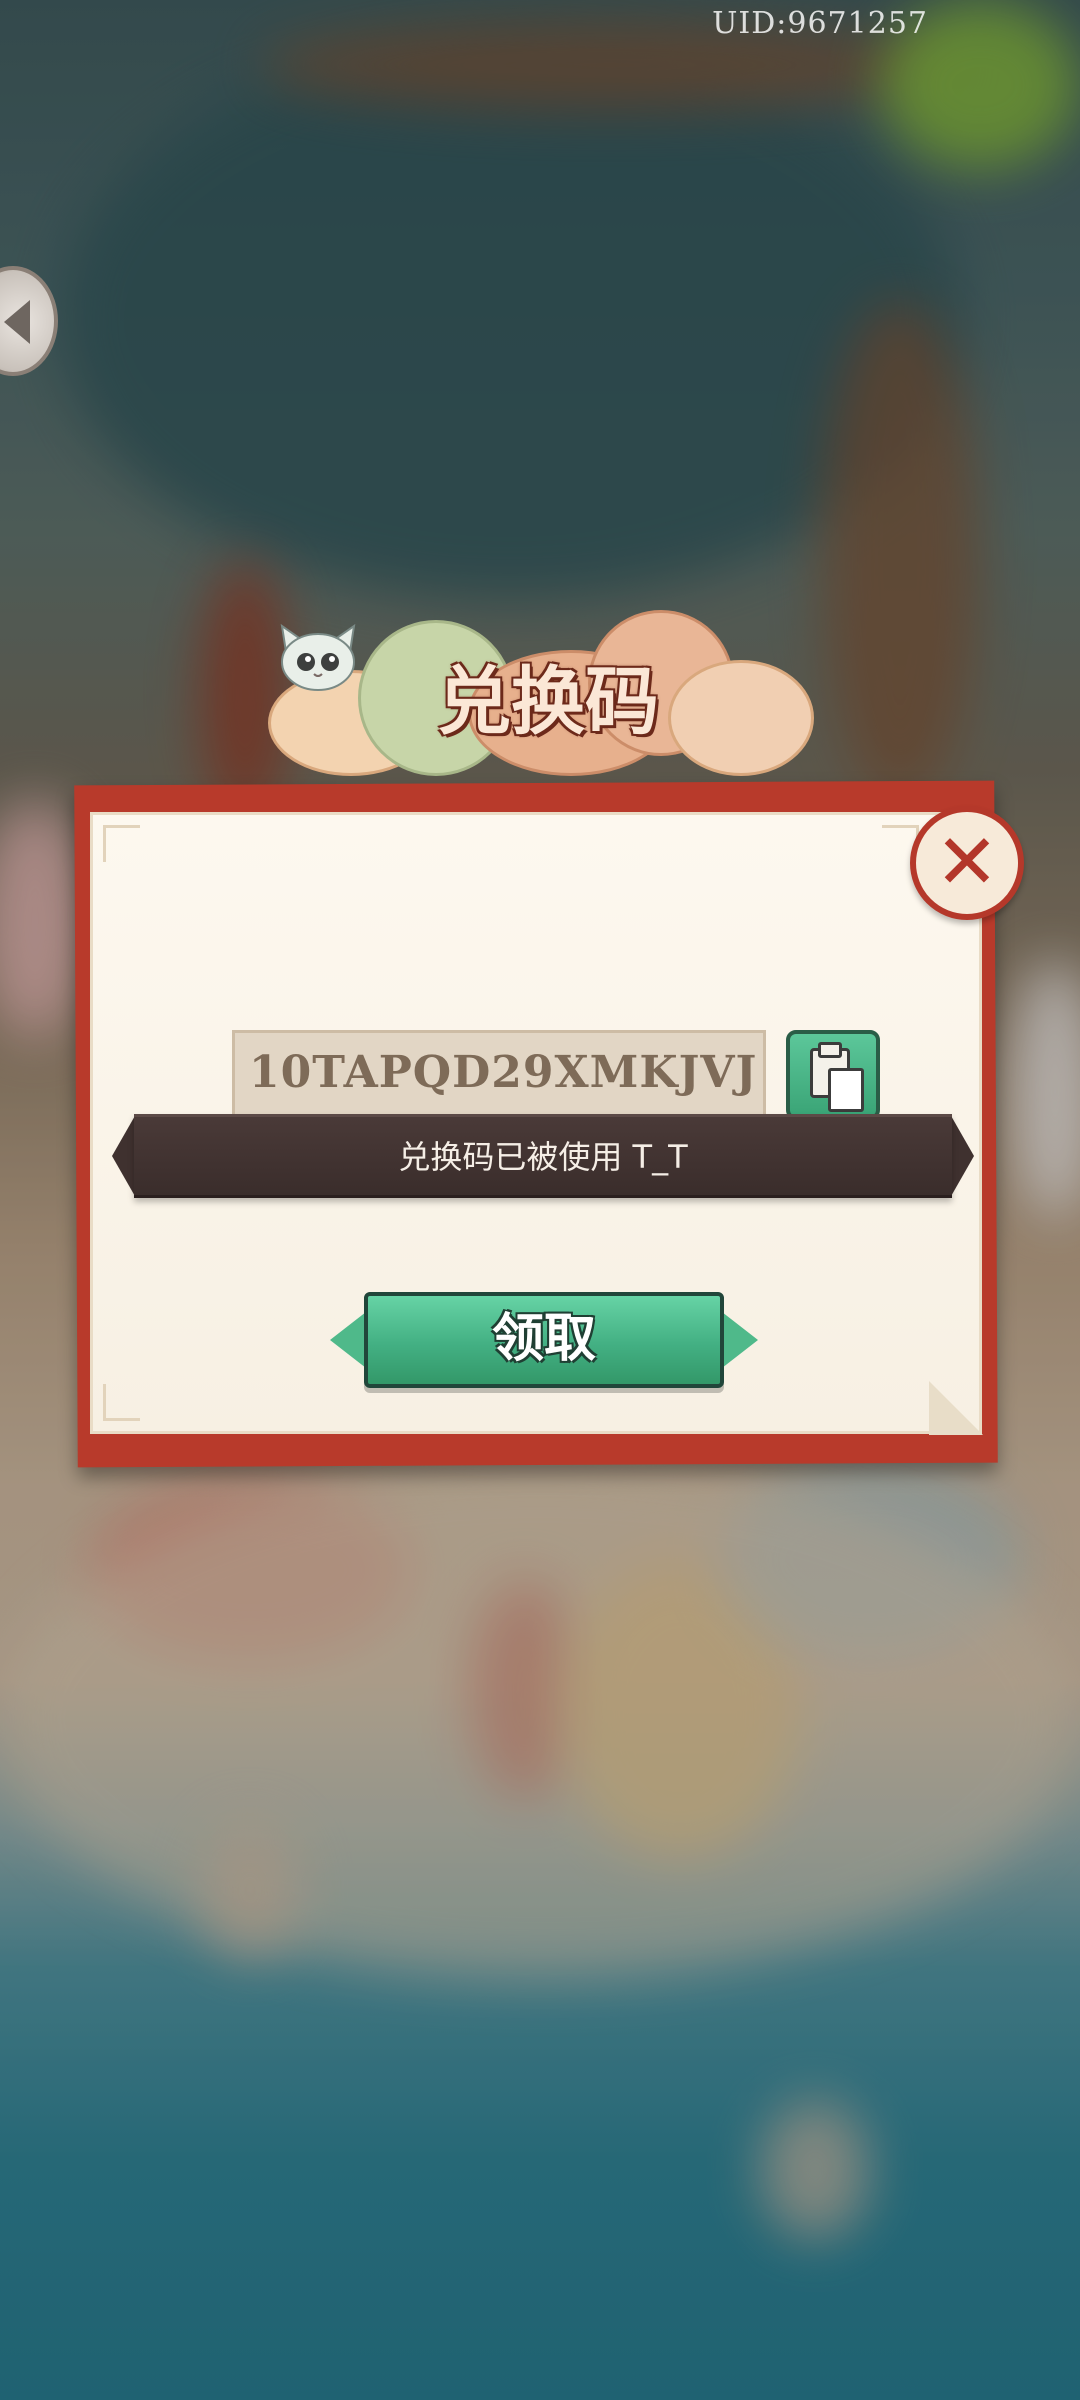 The image size is (1080, 2400). Describe the element at coordinates (741, 718) in the screenshot. I see `cloud-puff` at that location.